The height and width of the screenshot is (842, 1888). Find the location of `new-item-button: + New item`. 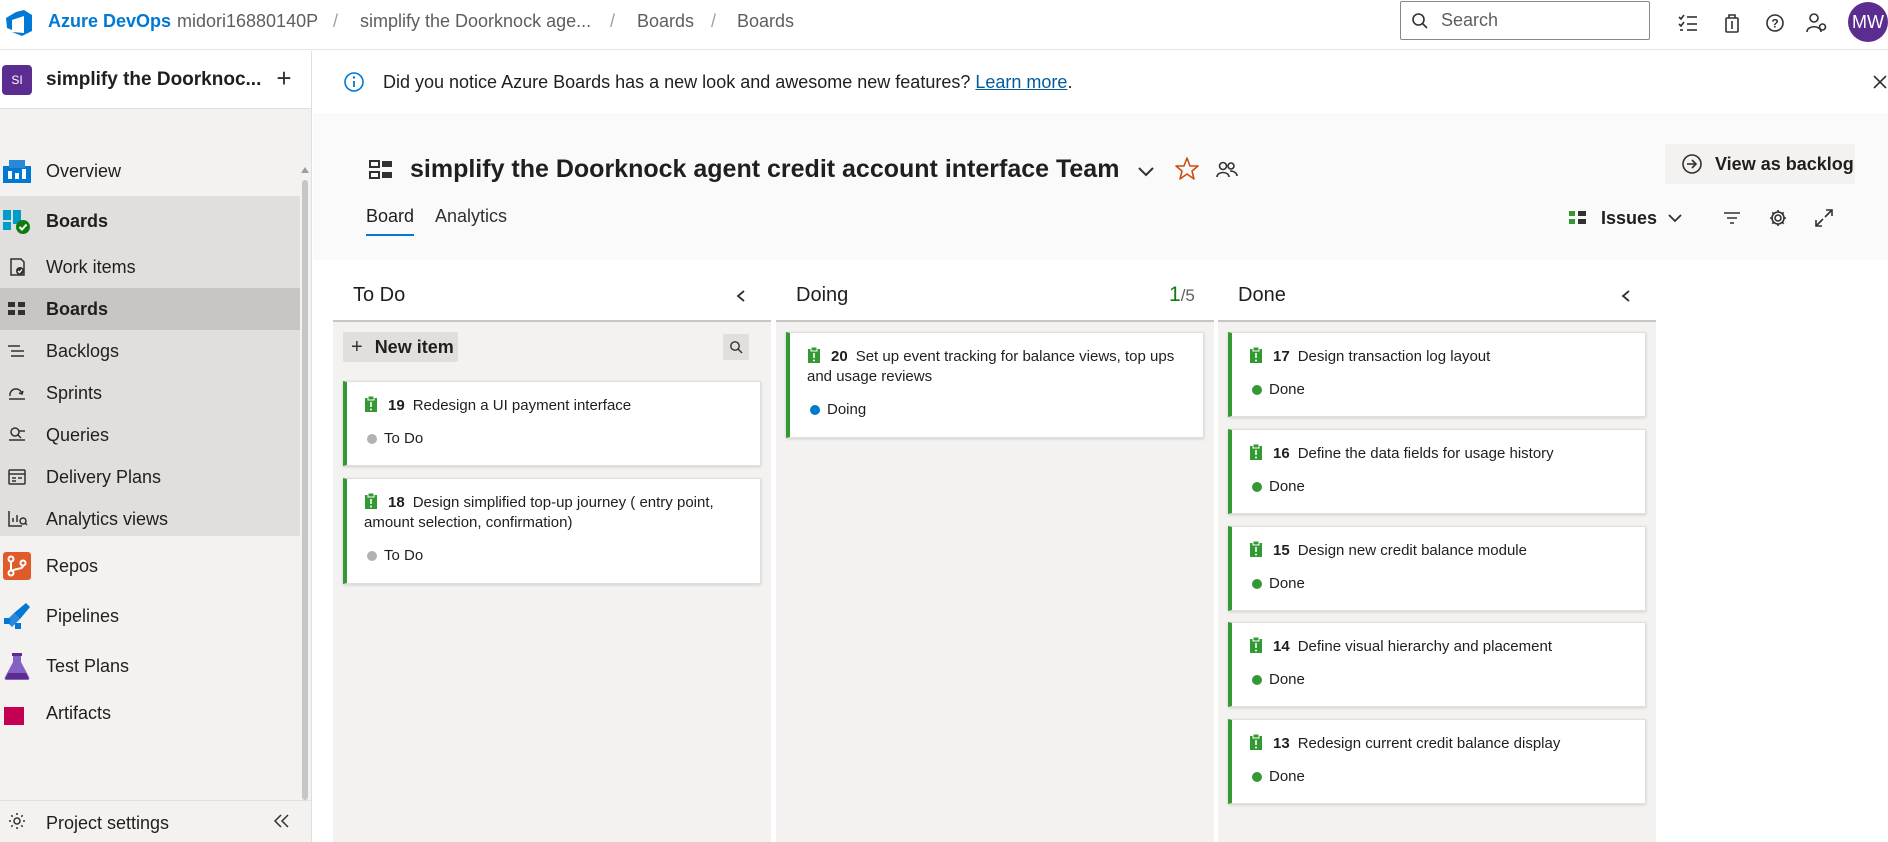

new-item-button: + New item is located at coordinates (400, 347).